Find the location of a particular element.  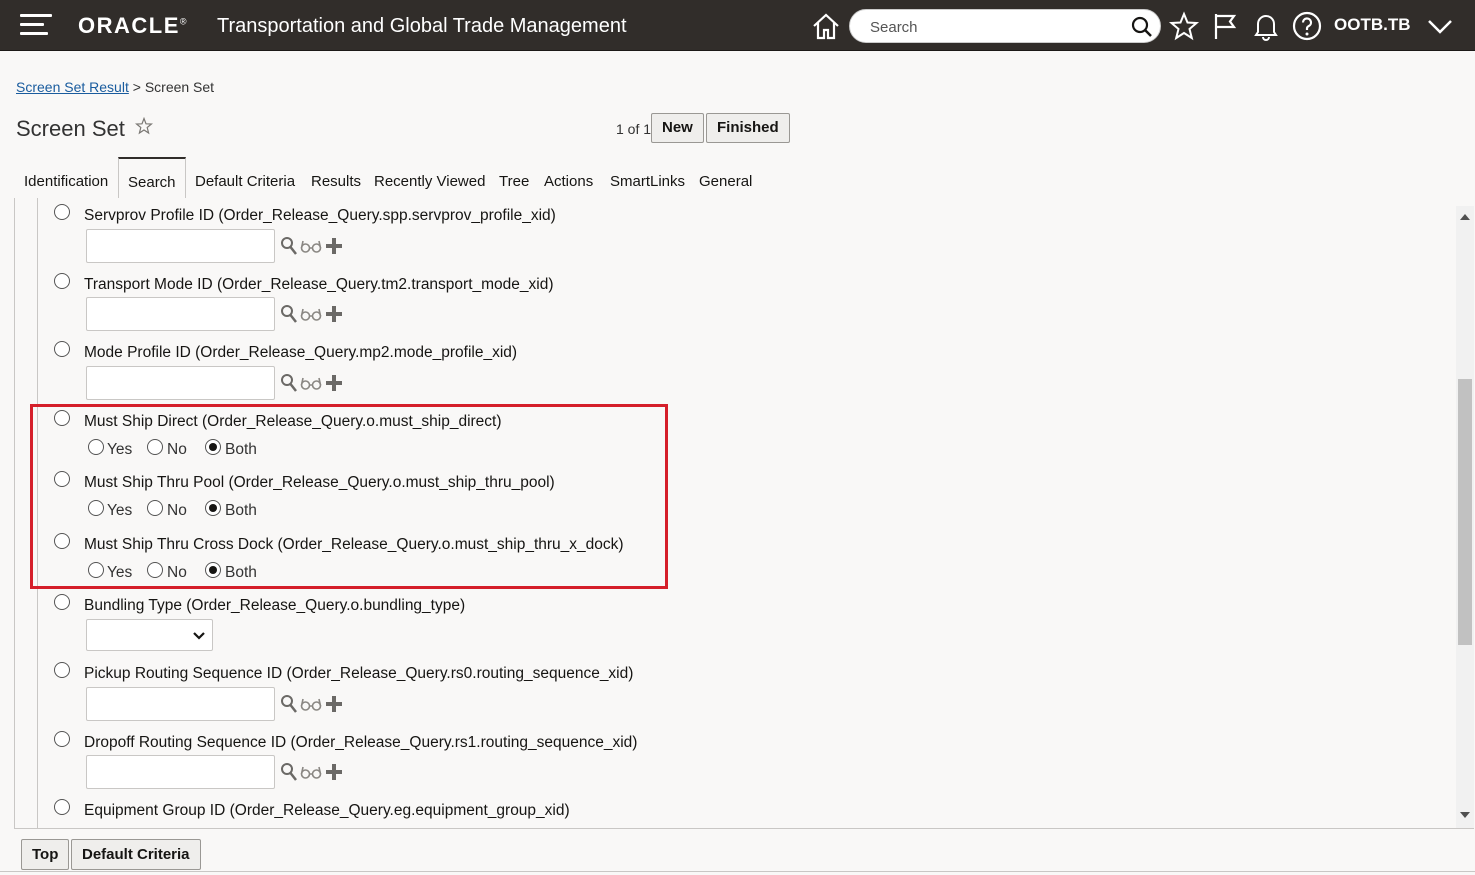

default-criteria-button: Default Criteria is located at coordinates (136, 854).